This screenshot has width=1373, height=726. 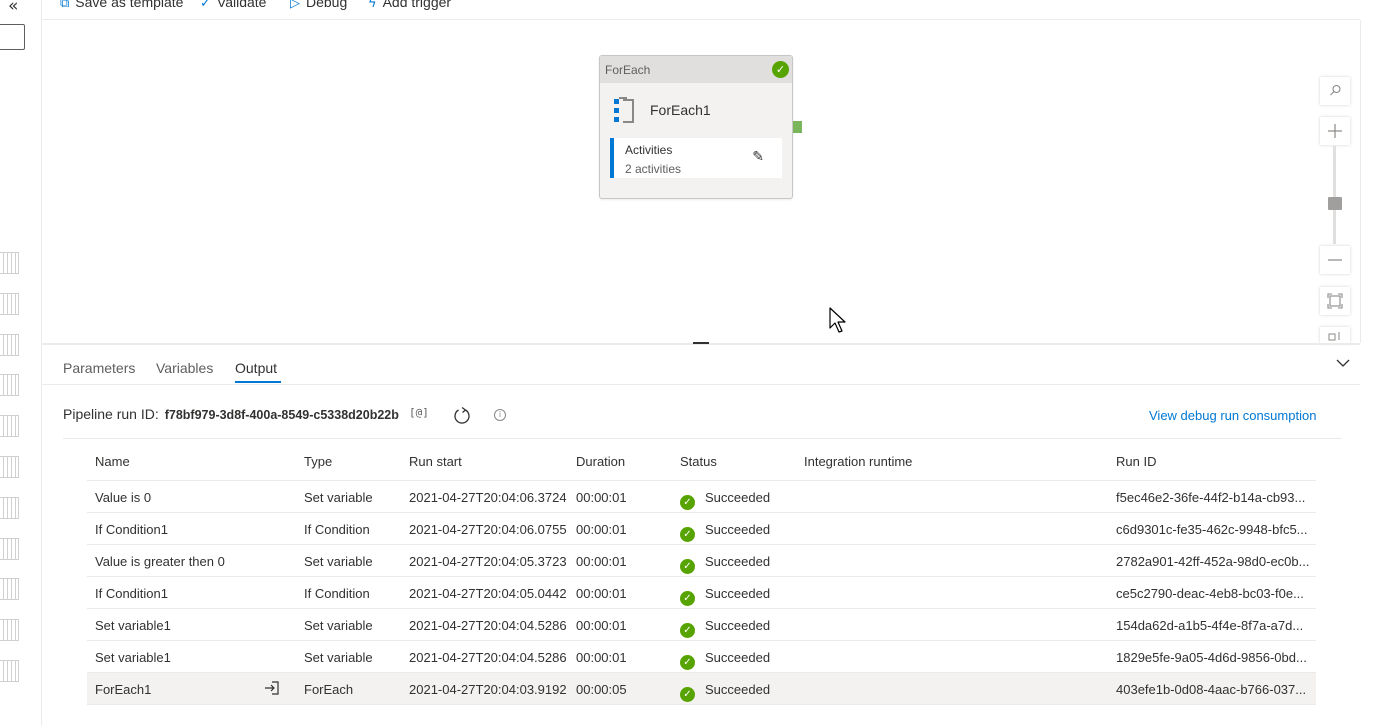 I want to click on output-port, so click(x=797, y=127).